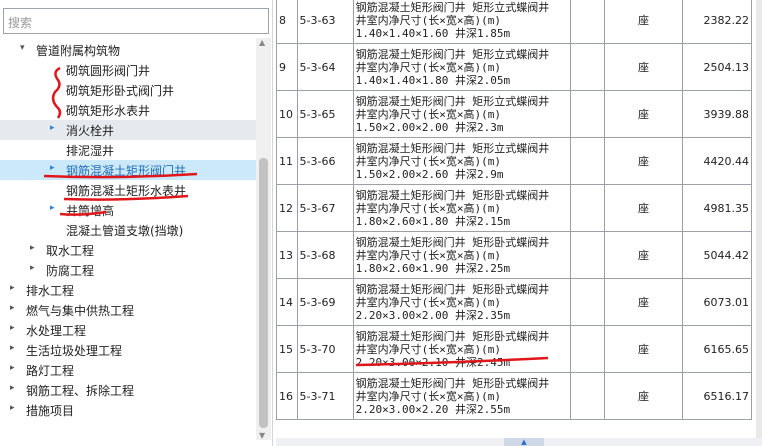  I want to click on tree-item: ▸ 水处理工程, so click(128, 330).